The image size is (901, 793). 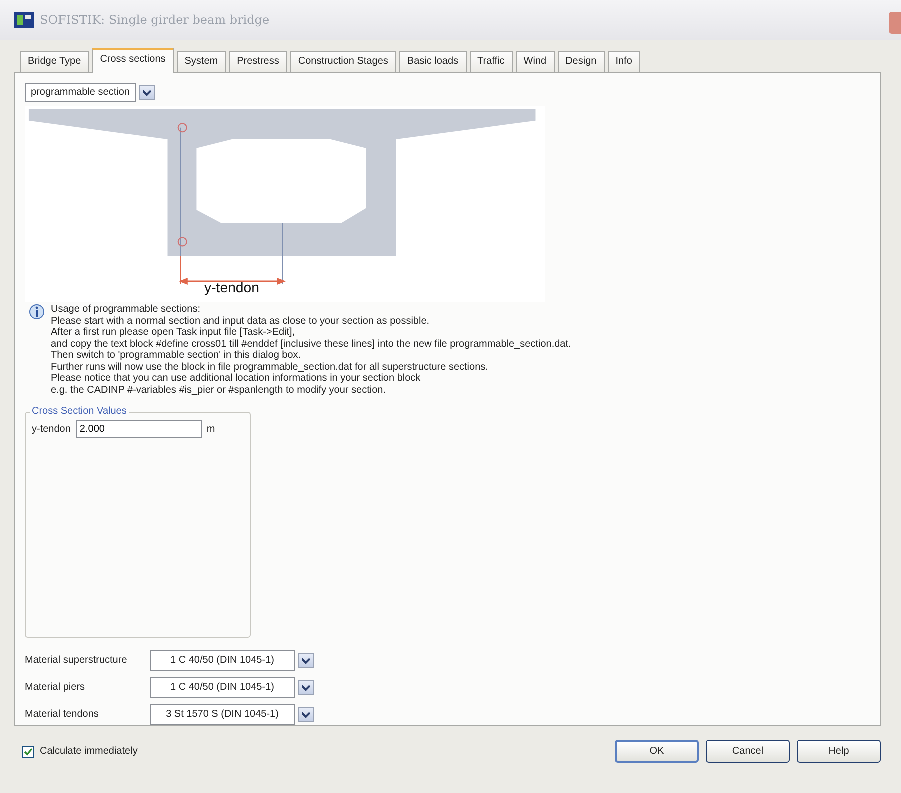 What do you see at coordinates (24, 20) in the screenshot?
I see `app-icon` at bounding box center [24, 20].